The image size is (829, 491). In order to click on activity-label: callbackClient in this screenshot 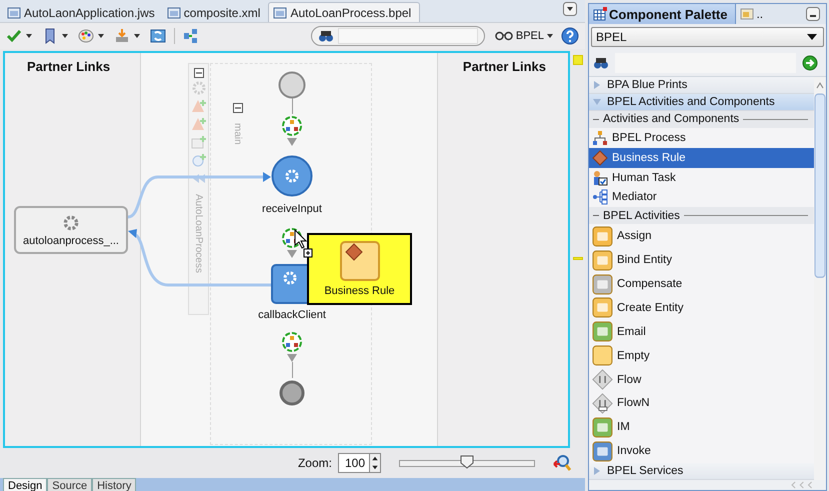, I will do `click(292, 315)`.